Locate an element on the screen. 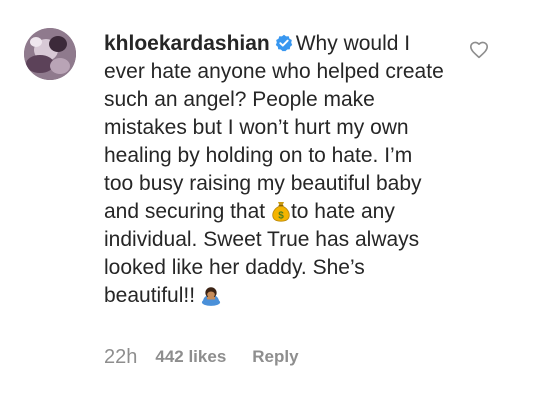 This screenshot has width=533, height=400. like-heart-icon is located at coordinates (479, 50).